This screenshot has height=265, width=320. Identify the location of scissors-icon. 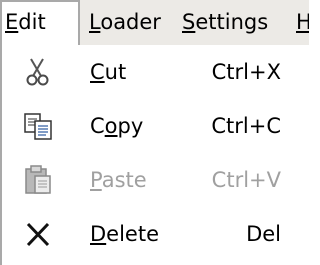
(38, 72).